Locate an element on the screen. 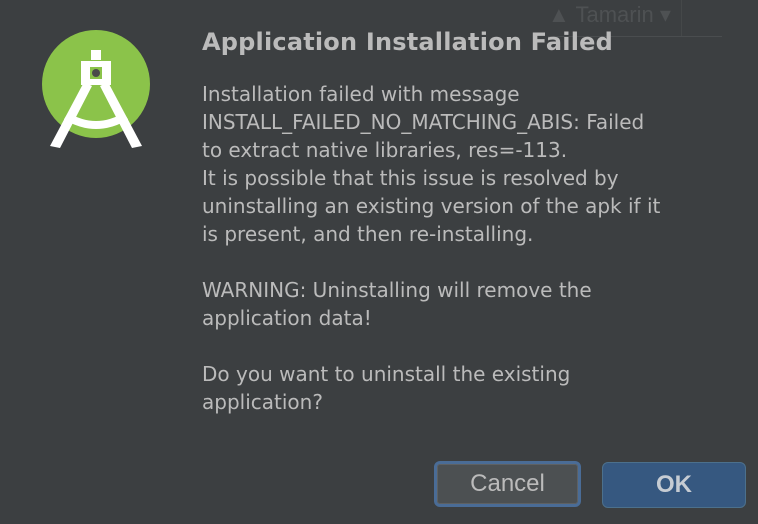 The image size is (758, 524). message-line: to extract native libraries, res=-113. is located at coordinates (385, 150).